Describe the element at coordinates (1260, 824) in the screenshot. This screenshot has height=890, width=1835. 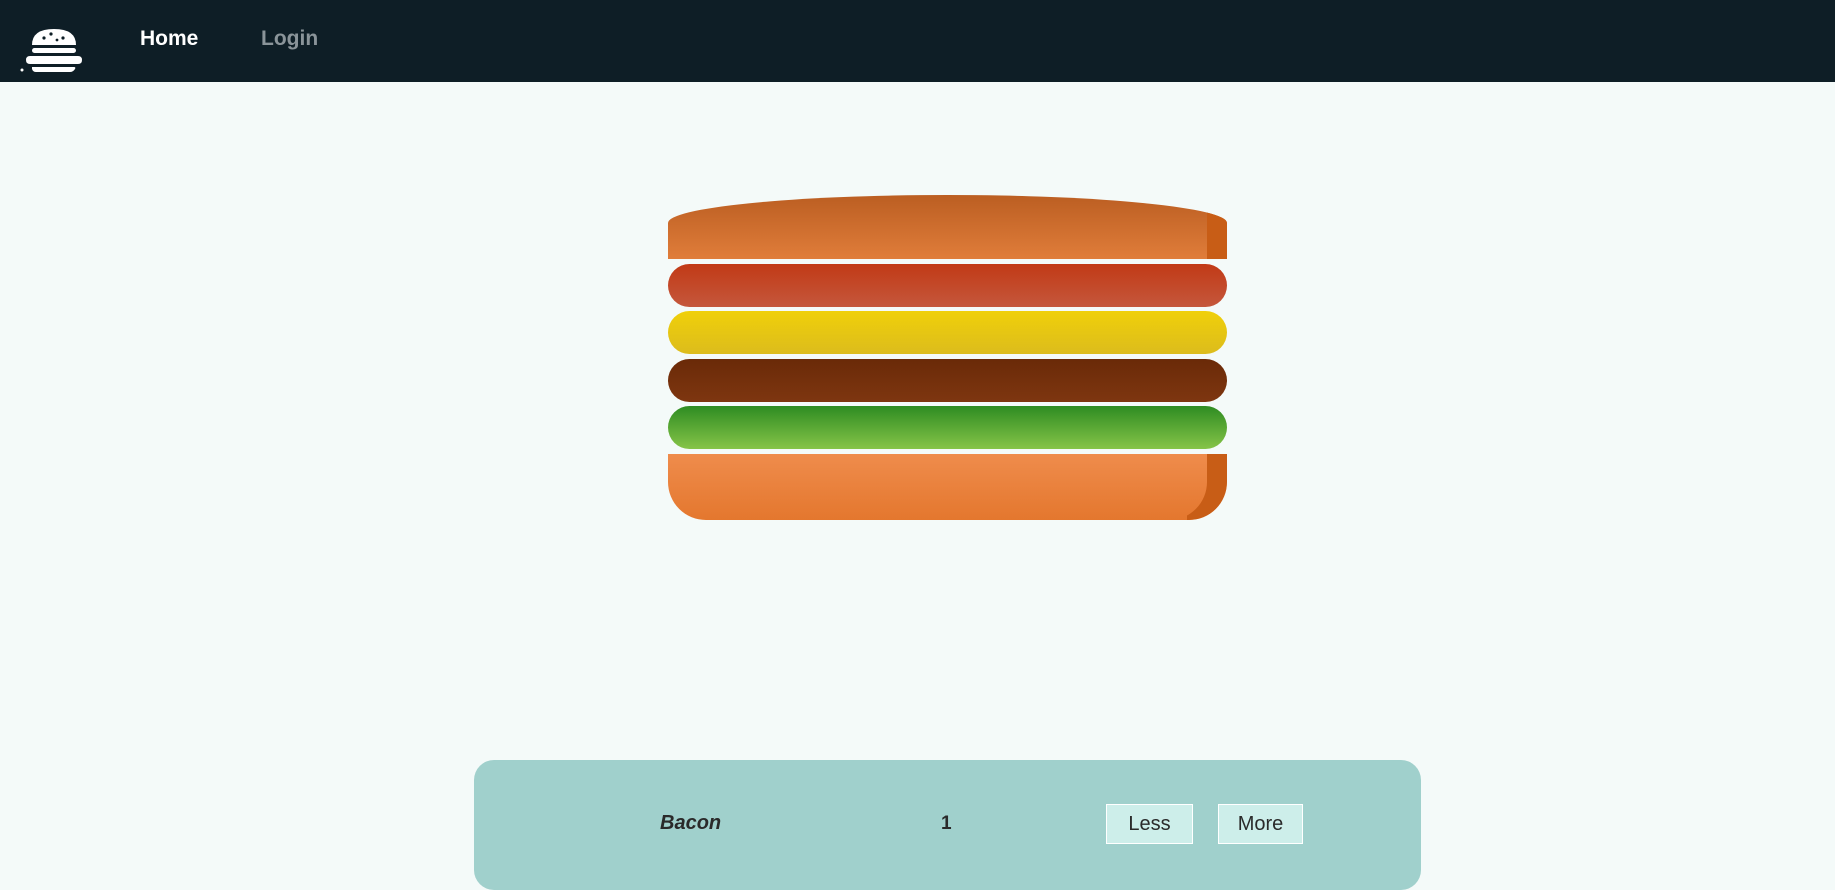
I see `more-button: More` at that location.